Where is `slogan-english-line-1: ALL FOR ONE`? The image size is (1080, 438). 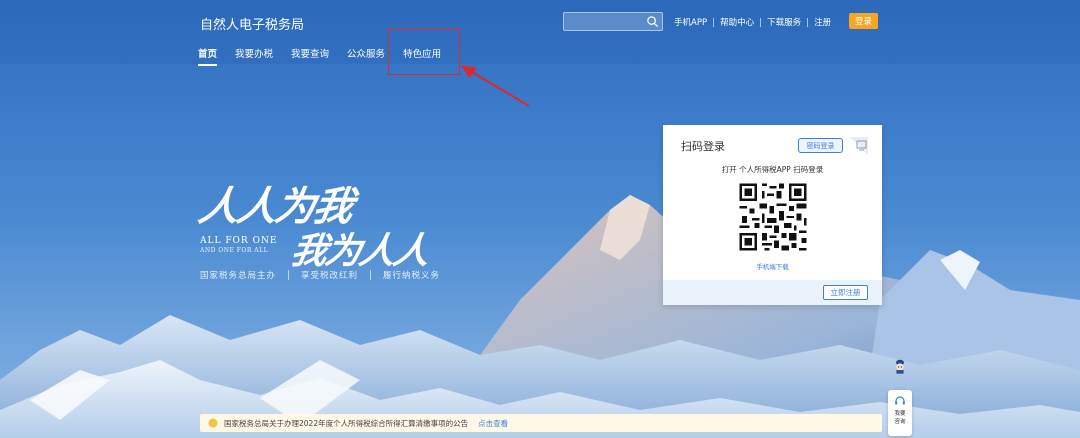 slogan-english-line-1: ALL FOR ONE is located at coordinates (239, 241).